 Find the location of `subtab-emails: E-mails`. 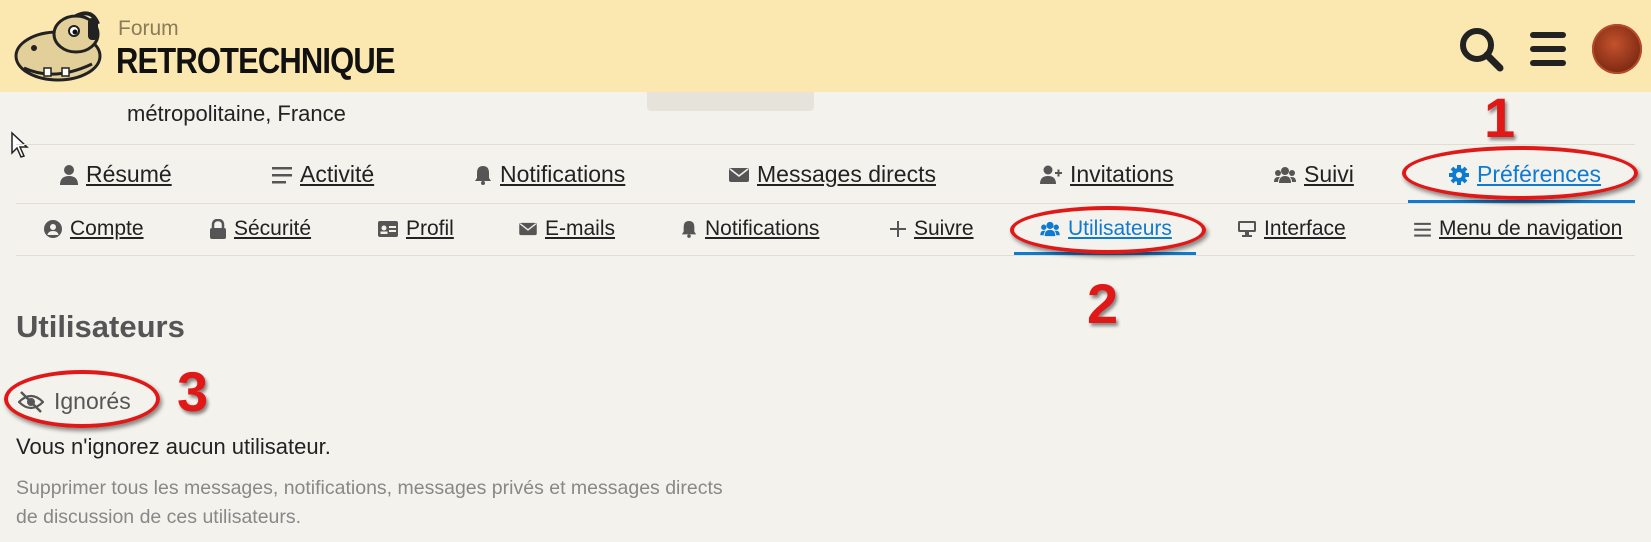

subtab-emails: E-mails is located at coordinates (567, 229).